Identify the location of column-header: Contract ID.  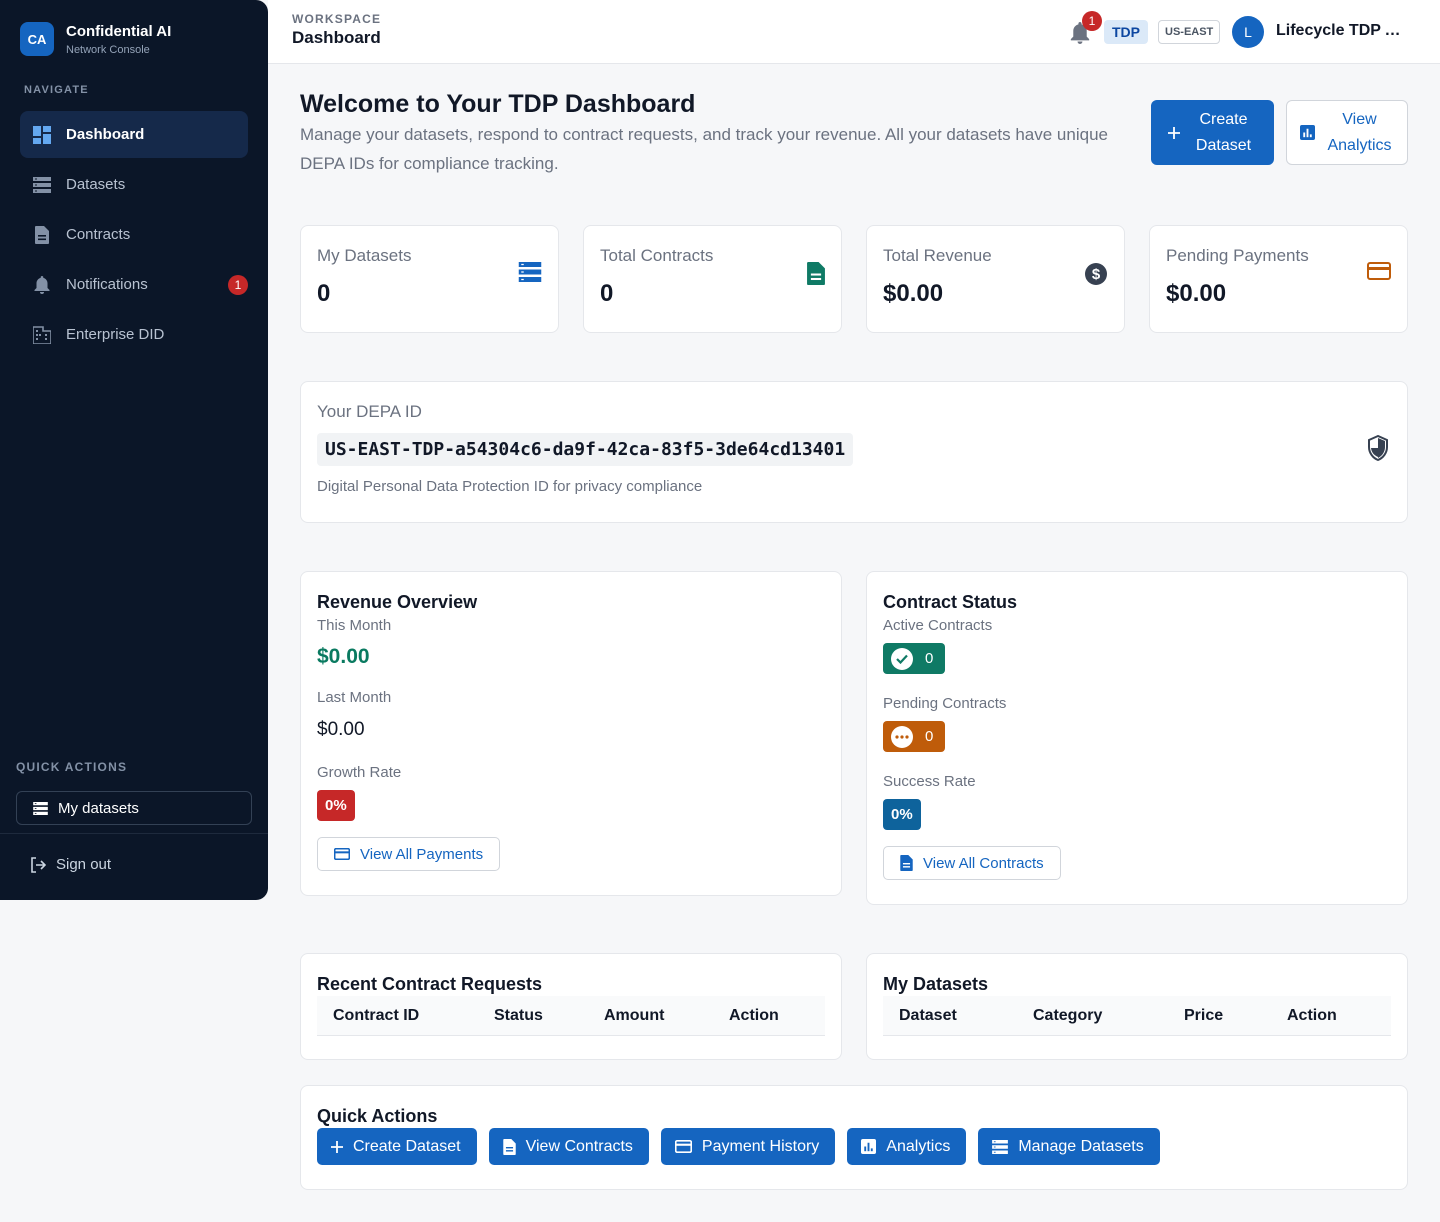
(376, 1016).